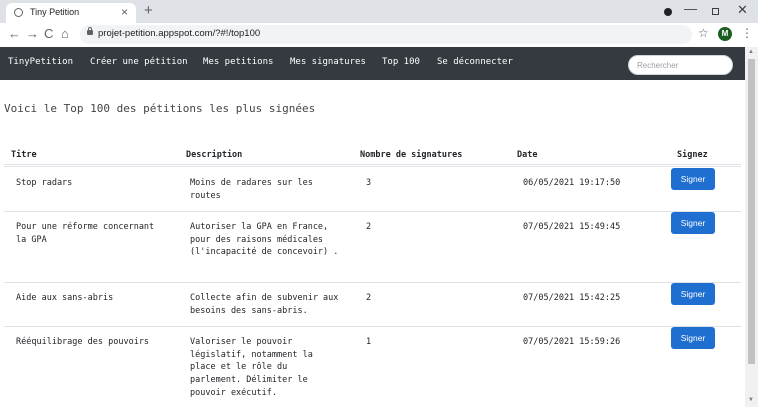 The width and height of the screenshot is (758, 408). What do you see at coordinates (680, 65) in the screenshot?
I see `search-input` at bounding box center [680, 65].